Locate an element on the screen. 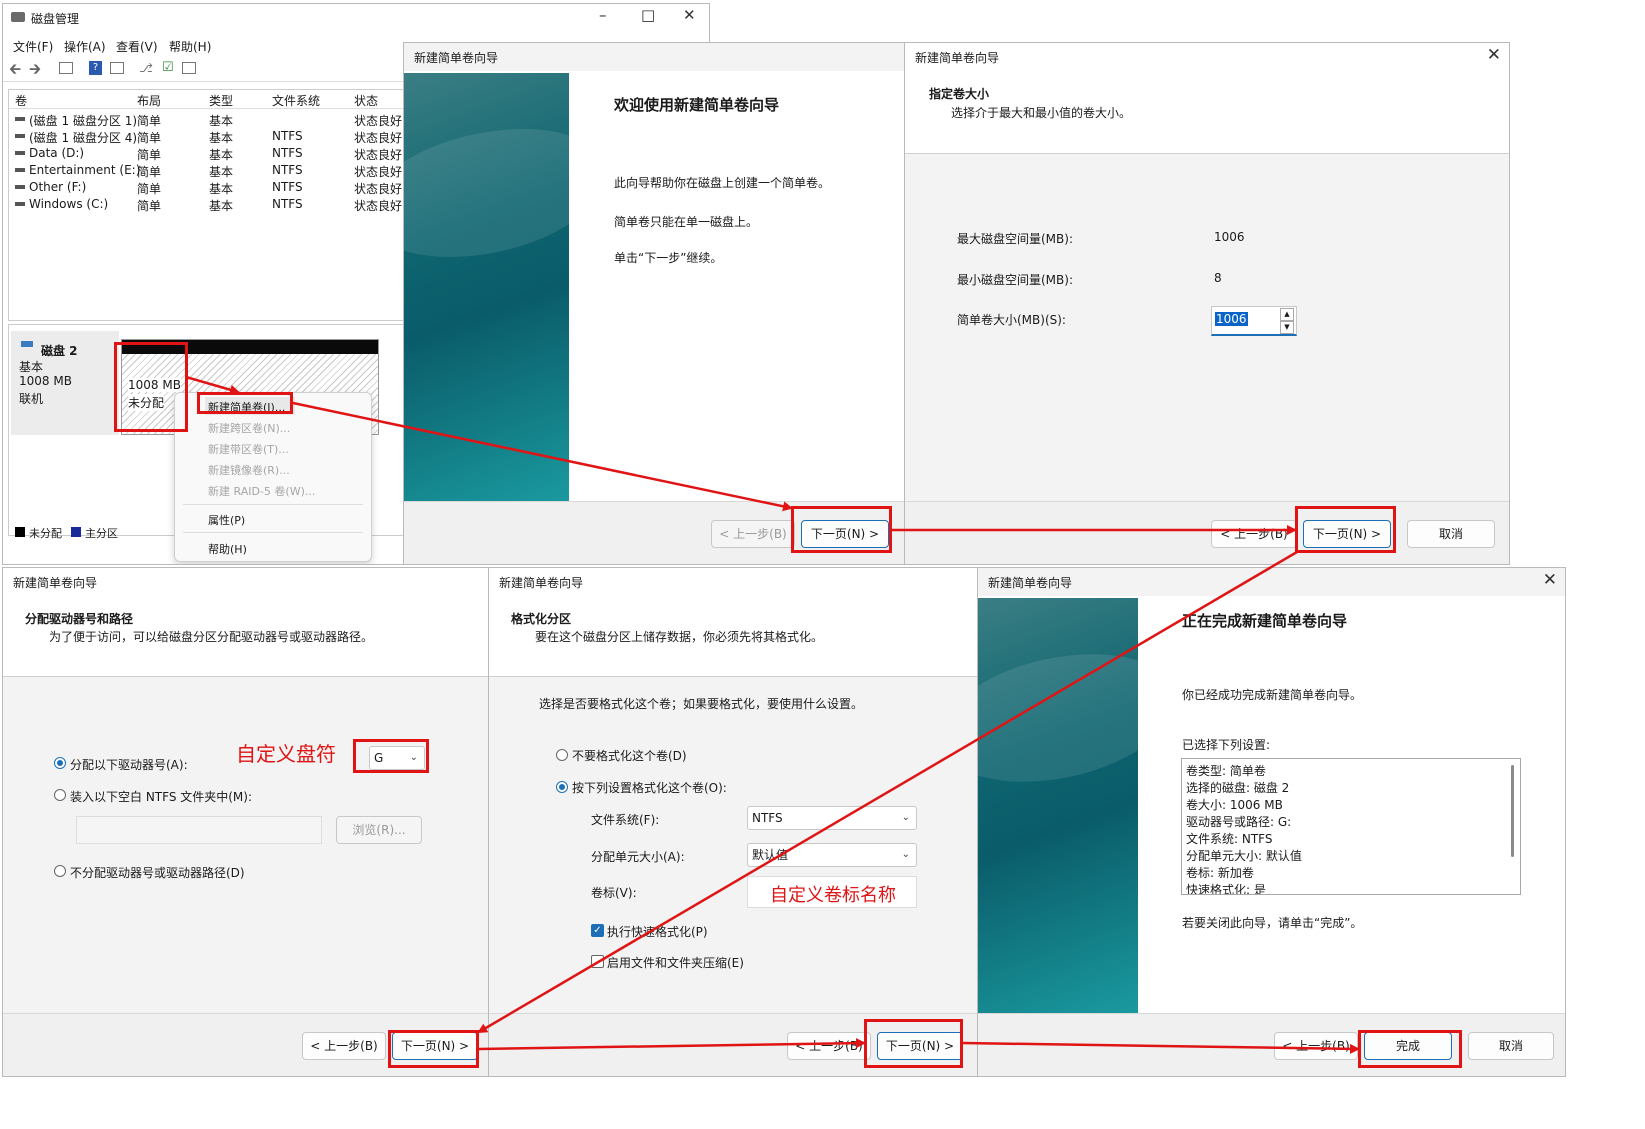 This screenshot has width=1645, height=1129. arrow-partition-to-menu is located at coordinates (212, 385).